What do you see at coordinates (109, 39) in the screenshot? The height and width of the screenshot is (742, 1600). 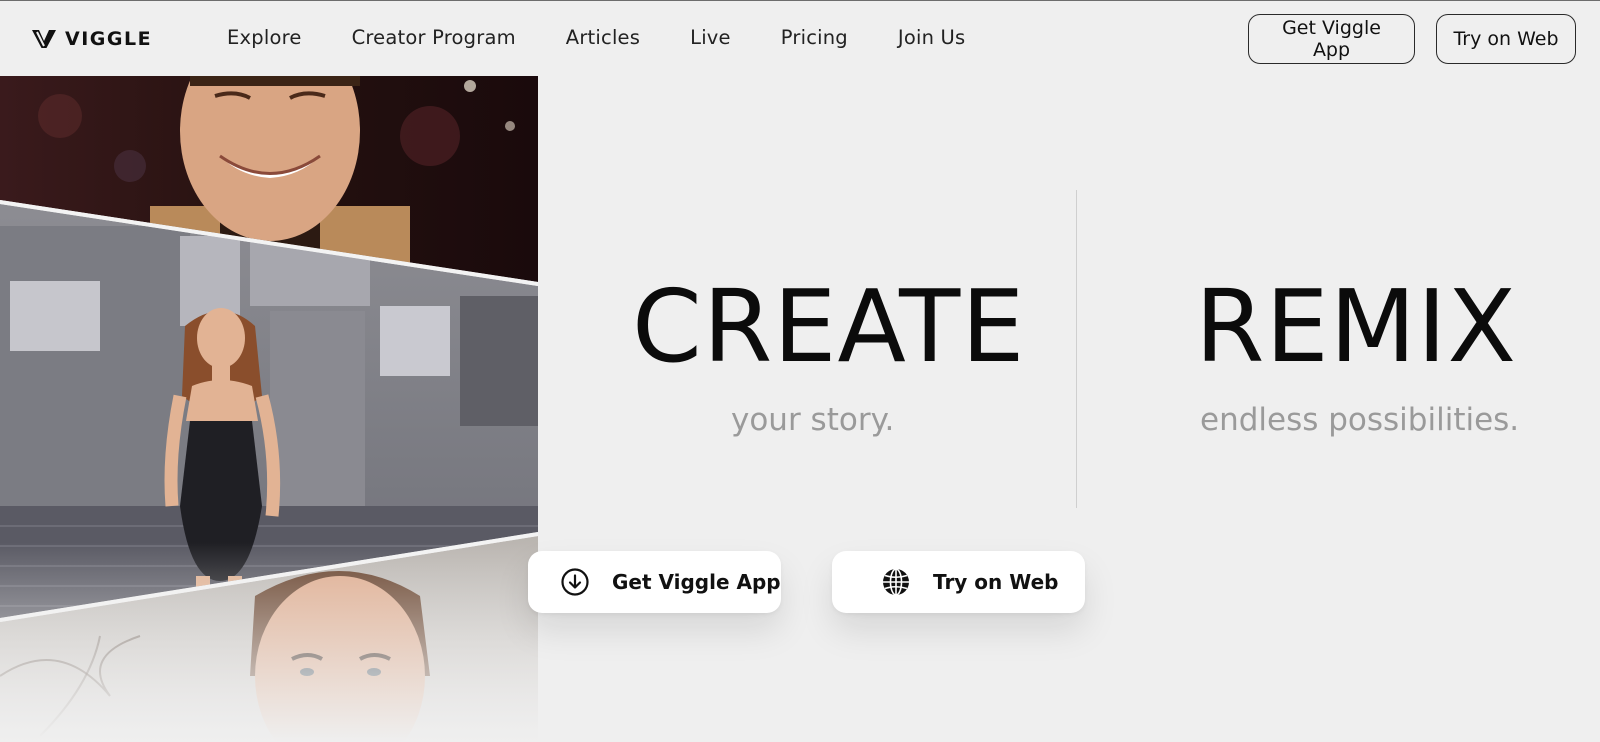 I see `brand-name: VIGGLE` at bounding box center [109, 39].